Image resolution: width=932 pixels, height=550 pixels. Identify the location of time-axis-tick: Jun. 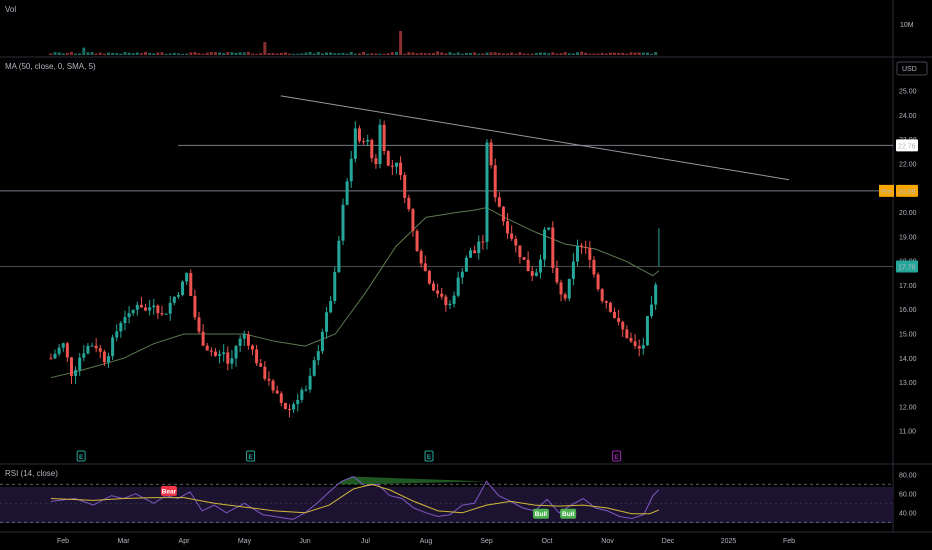
(304, 541).